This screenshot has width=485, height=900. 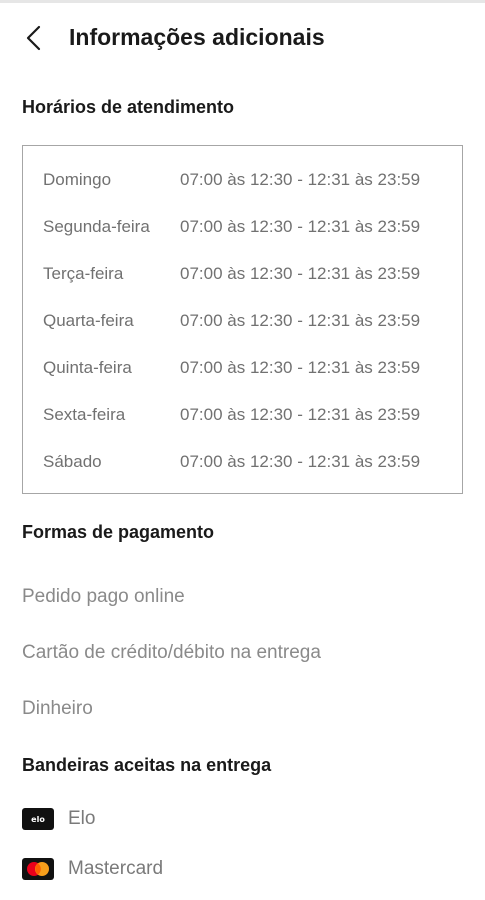 I want to click on payment-section-title: Formas de pagamento, so click(x=118, y=532).